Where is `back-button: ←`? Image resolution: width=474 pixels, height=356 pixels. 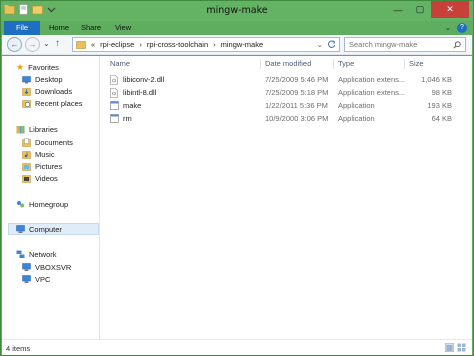 back-button: ← is located at coordinates (14, 44).